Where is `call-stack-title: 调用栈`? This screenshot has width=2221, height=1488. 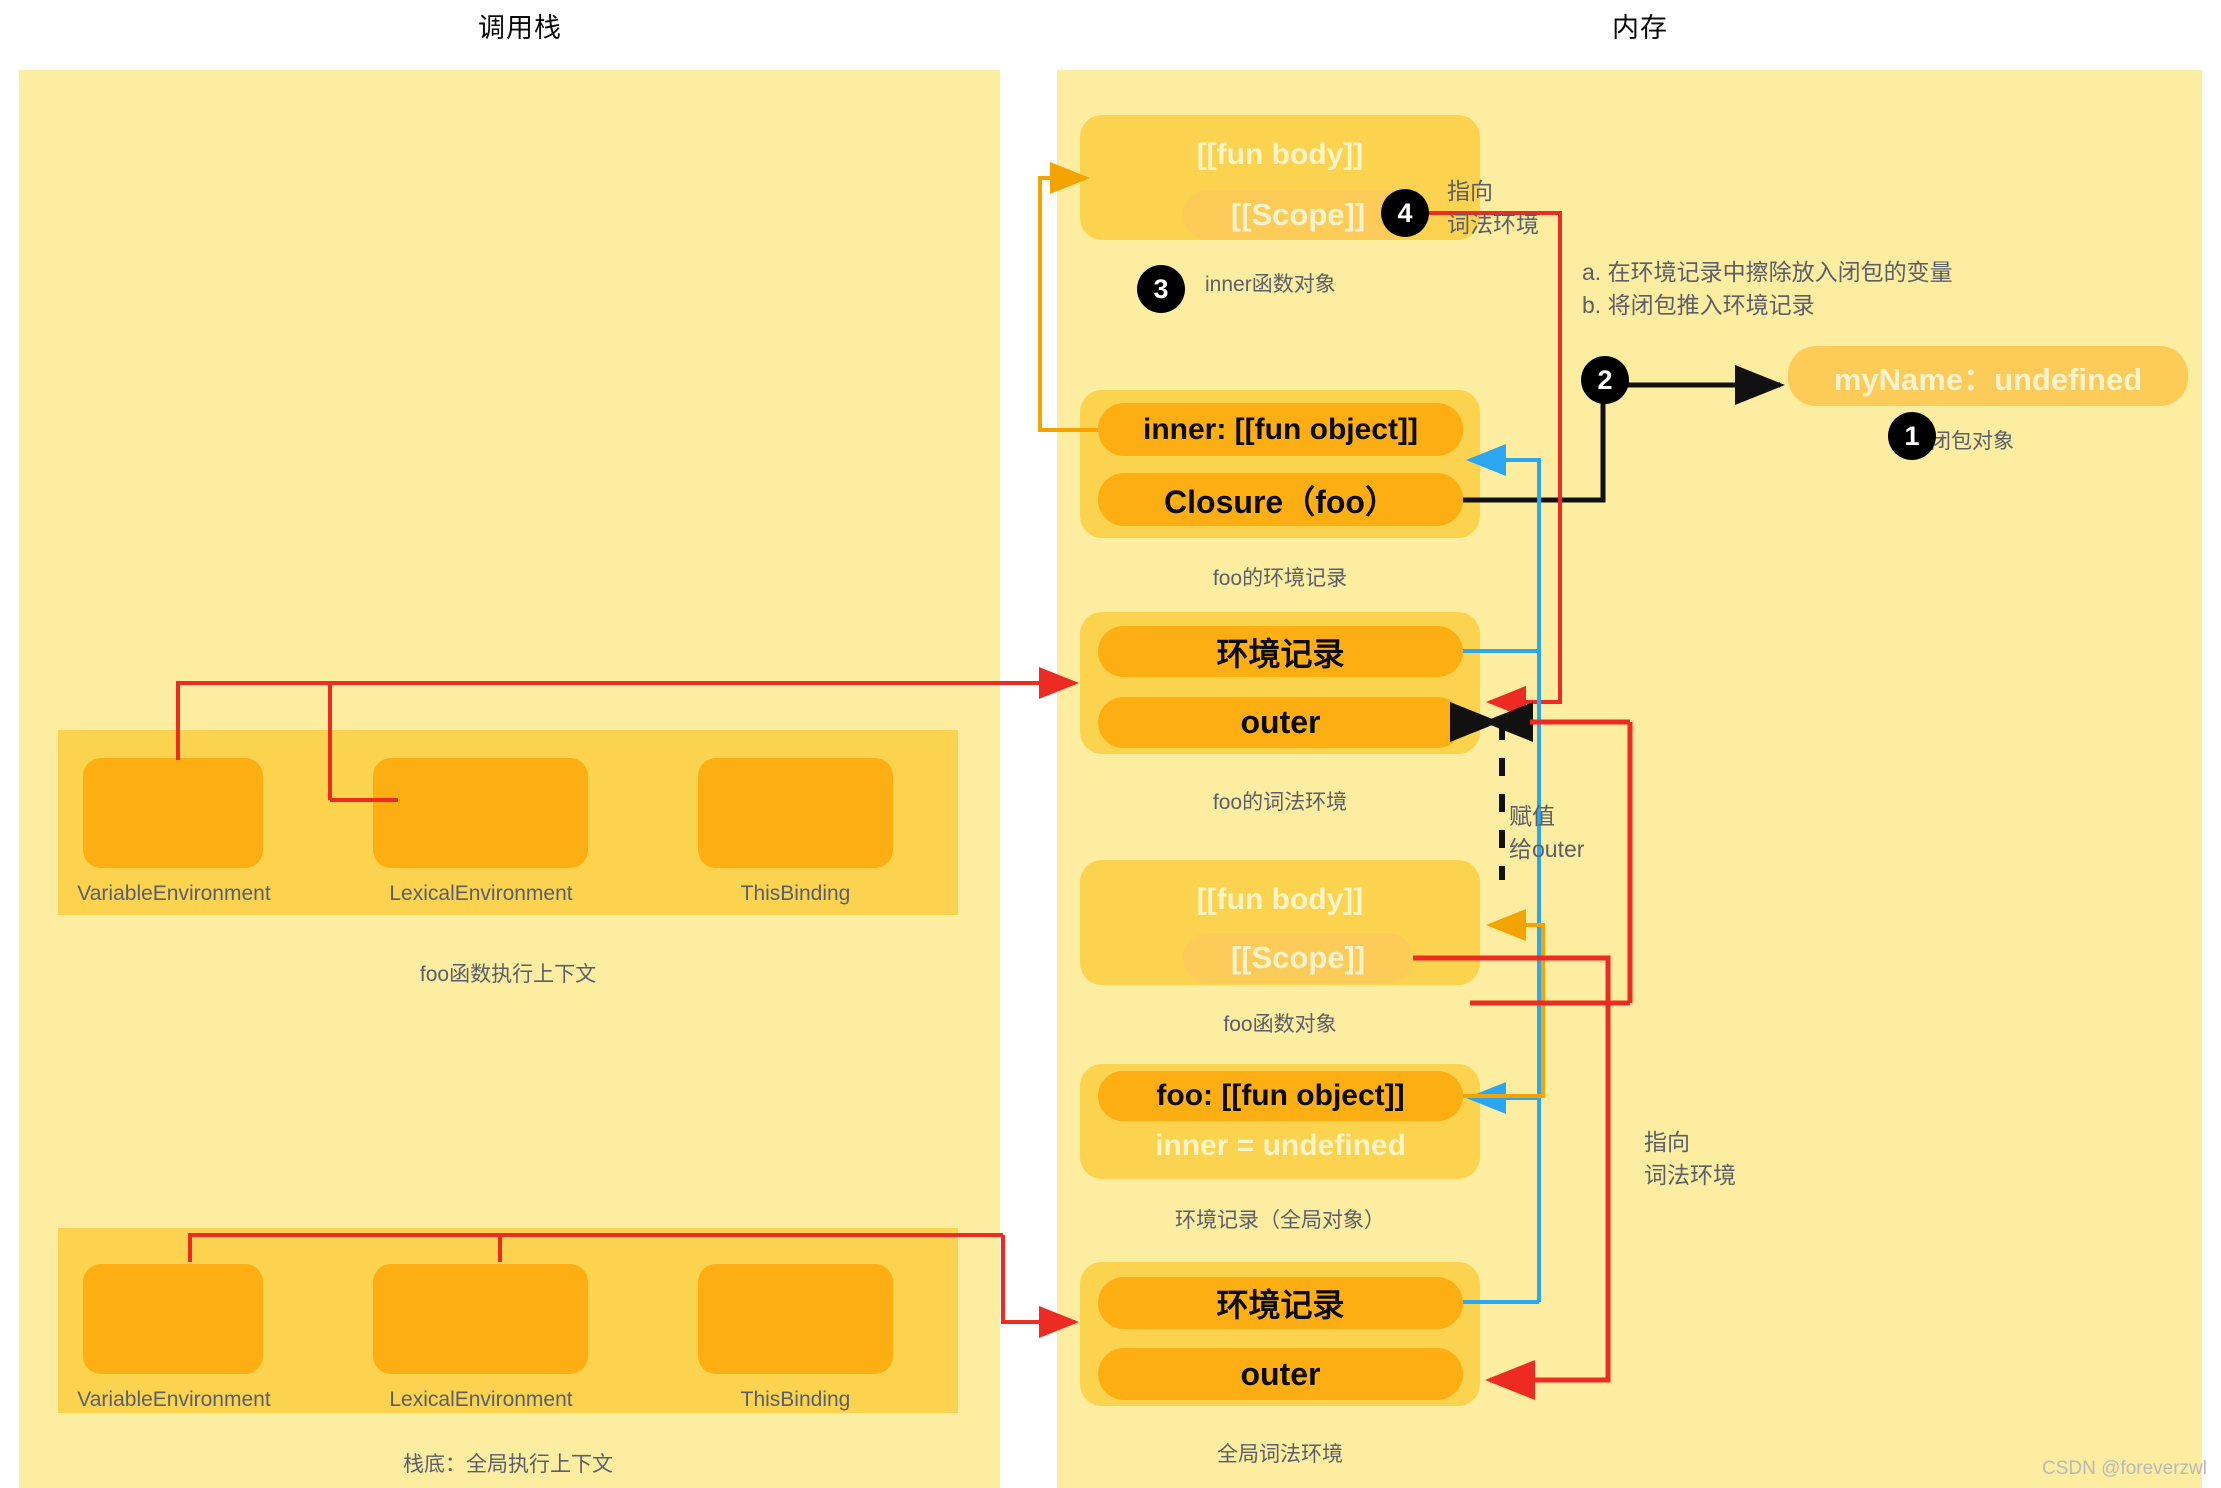
call-stack-title: 调用栈 is located at coordinates (520, 28).